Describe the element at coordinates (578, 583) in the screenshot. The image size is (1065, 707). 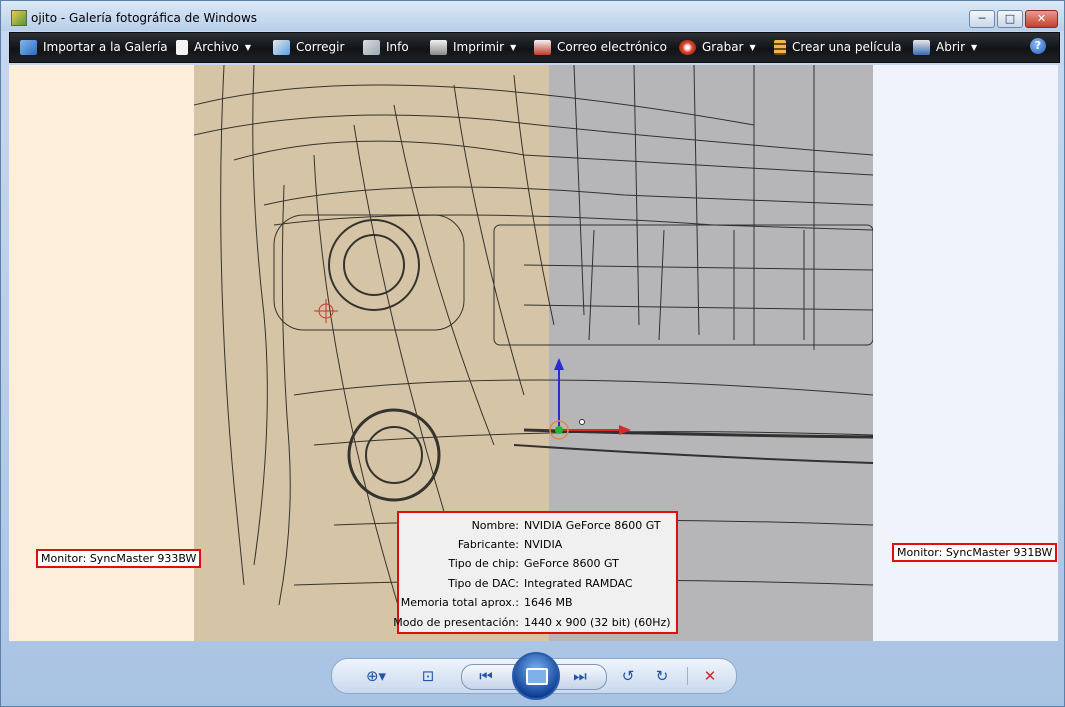
I see `gpu-info-value: Integrated RAMDAC` at that location.